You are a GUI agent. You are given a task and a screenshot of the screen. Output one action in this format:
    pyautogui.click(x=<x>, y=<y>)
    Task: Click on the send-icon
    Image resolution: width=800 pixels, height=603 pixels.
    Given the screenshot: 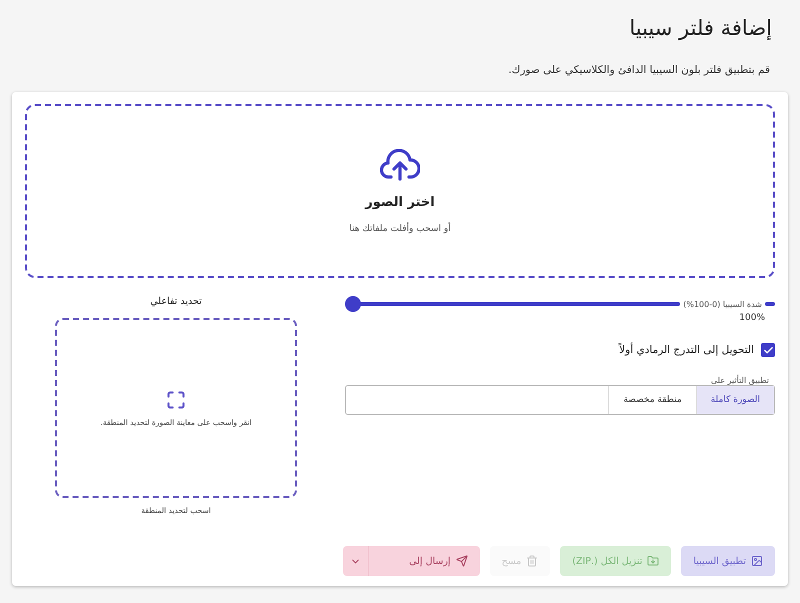 What is the action you would take?
    pyautogui.click(x=462, y=561)
    